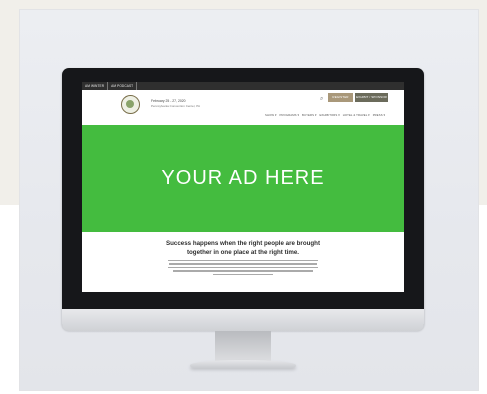 This screenshot has height=394, width=487. I want to click on monitor-stand-neck, so click(243, 346).